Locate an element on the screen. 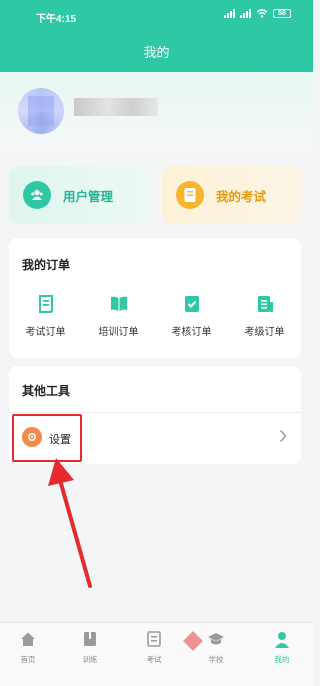  tab-profile: 我的 is located at coordinates (282, 648).